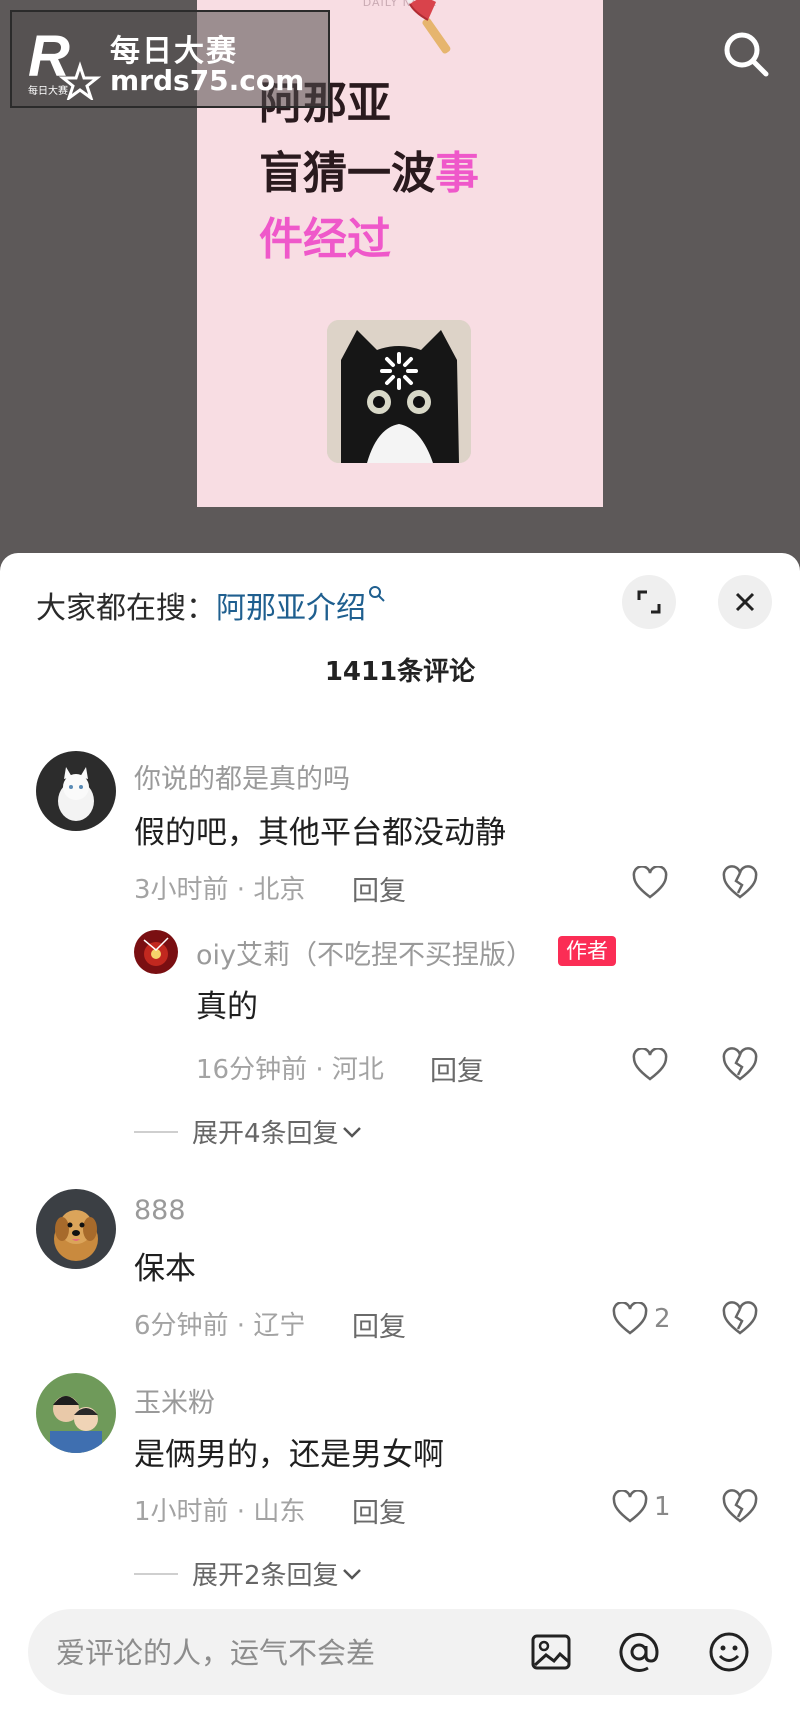 This screenshot has width=800, height=1715. Describe the element at coordinates (369, 173) in the screenshot. I see `note-line-2: 盲猜一波事` at that location.